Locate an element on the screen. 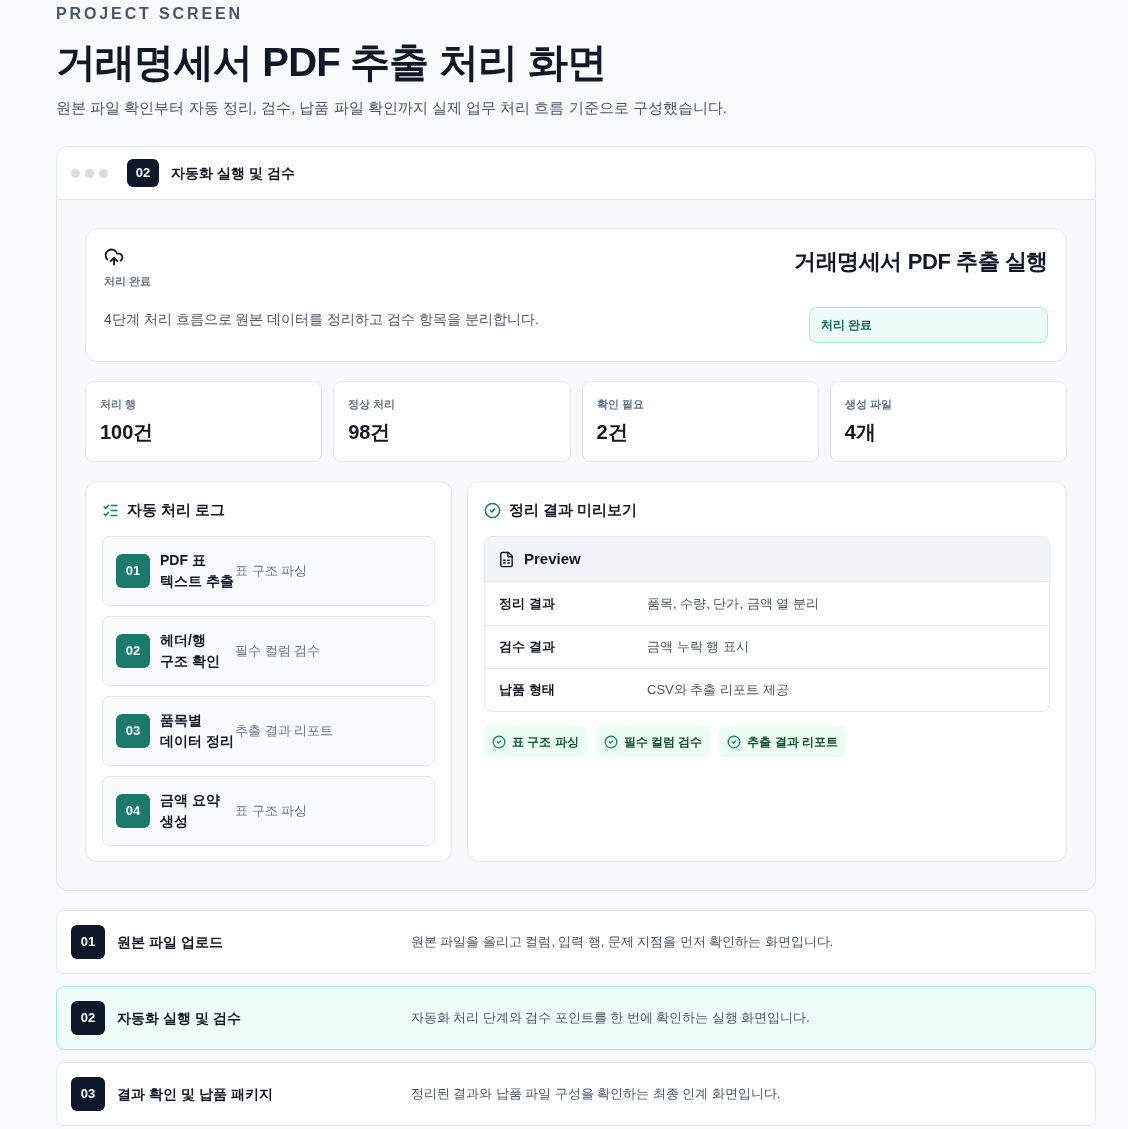 This screenshot has height=1129, width=1128. page-eyebrow: PROJECT SCREEN is located at coordinates (149, 14).